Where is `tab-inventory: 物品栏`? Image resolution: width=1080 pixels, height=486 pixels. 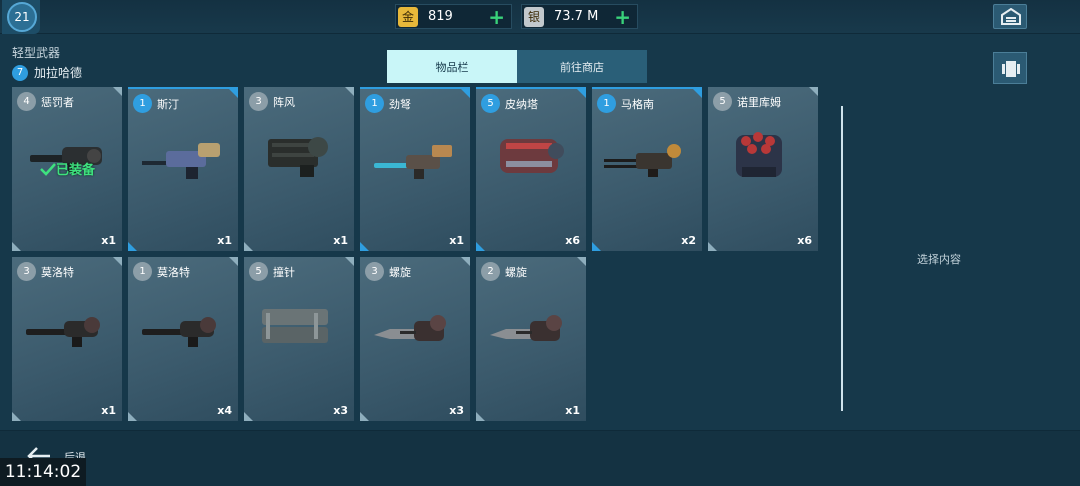 tab-inventory: 物品栏 is located at coordinates (452, 66).